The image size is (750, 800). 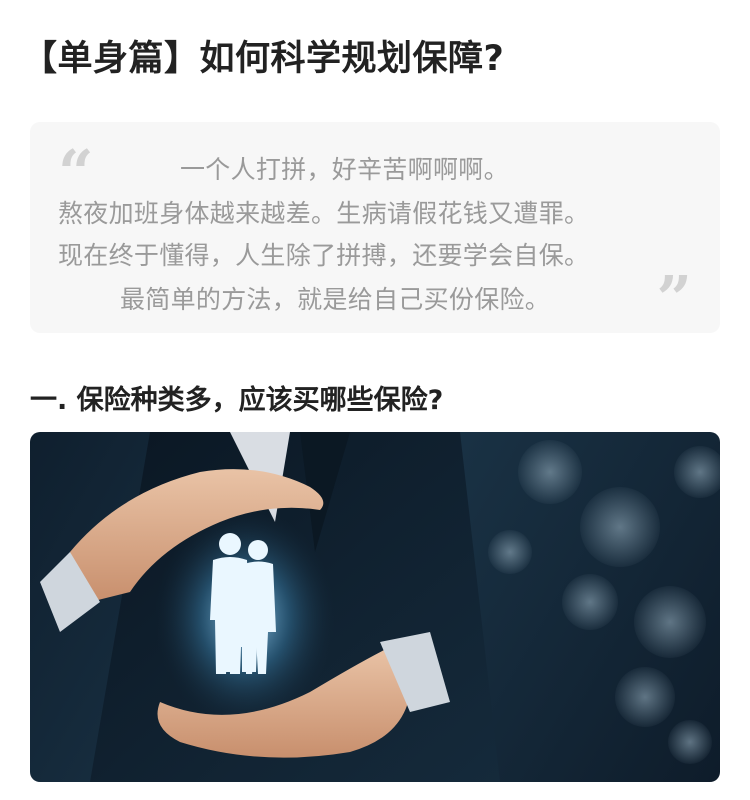 I want to click on close-quote-icon: ”, so click(x=674, y=298).